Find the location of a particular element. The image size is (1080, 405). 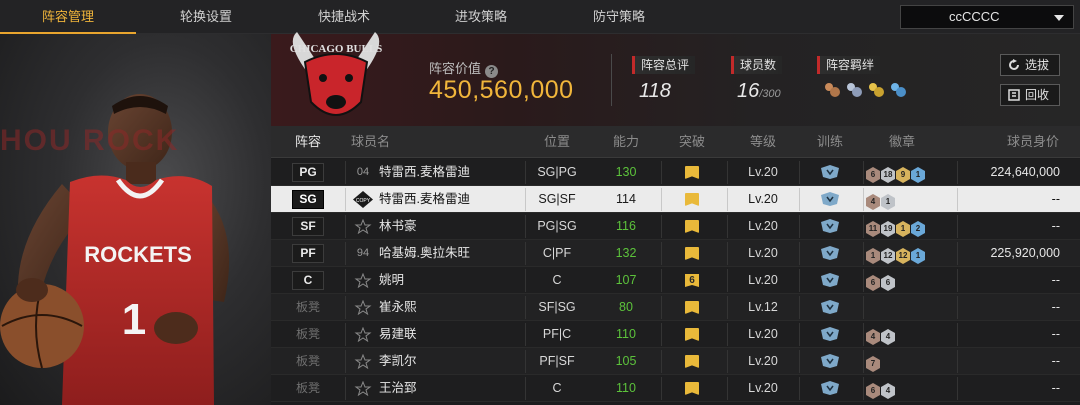

tab-offense: 进攻策略 is located at coordinates (481, 17).